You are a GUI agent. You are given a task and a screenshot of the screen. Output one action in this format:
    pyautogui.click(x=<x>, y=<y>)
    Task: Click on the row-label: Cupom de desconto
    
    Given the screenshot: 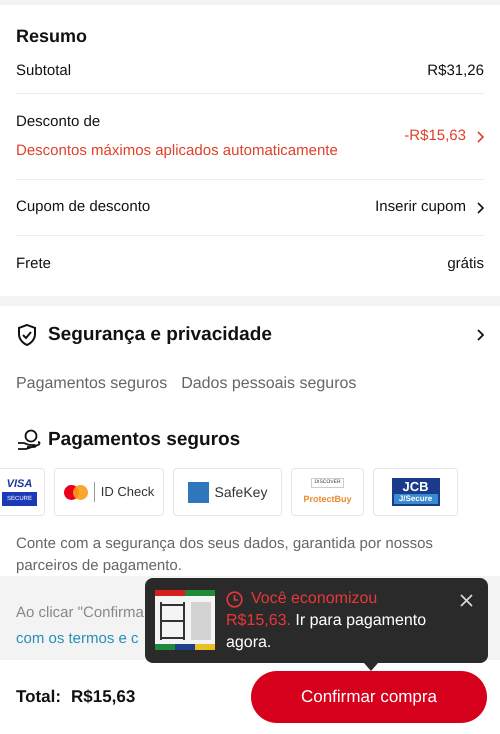 What is the action you would take?
    pyautogui.click(x=83, y=207)
    